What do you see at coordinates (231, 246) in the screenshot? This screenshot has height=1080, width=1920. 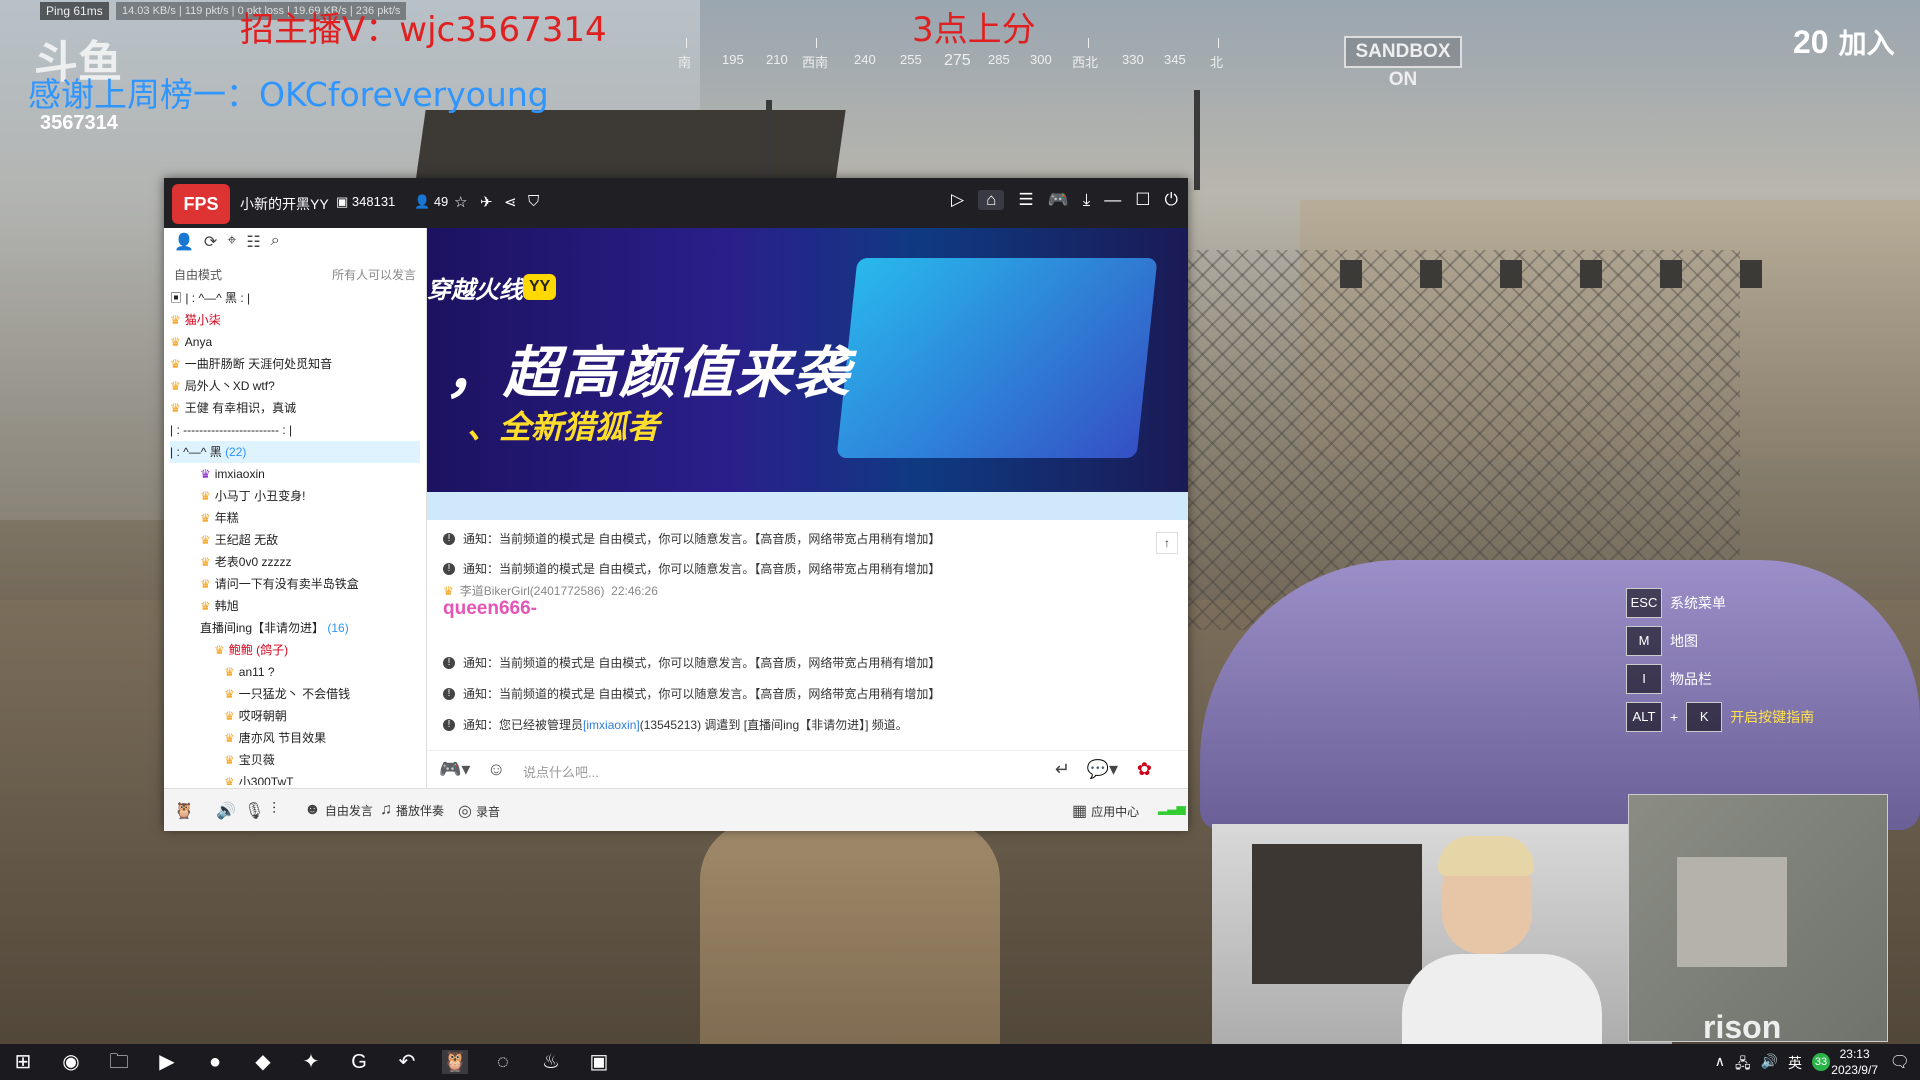 I see `location-icon: ⌖` at bounding box center [231, 246].